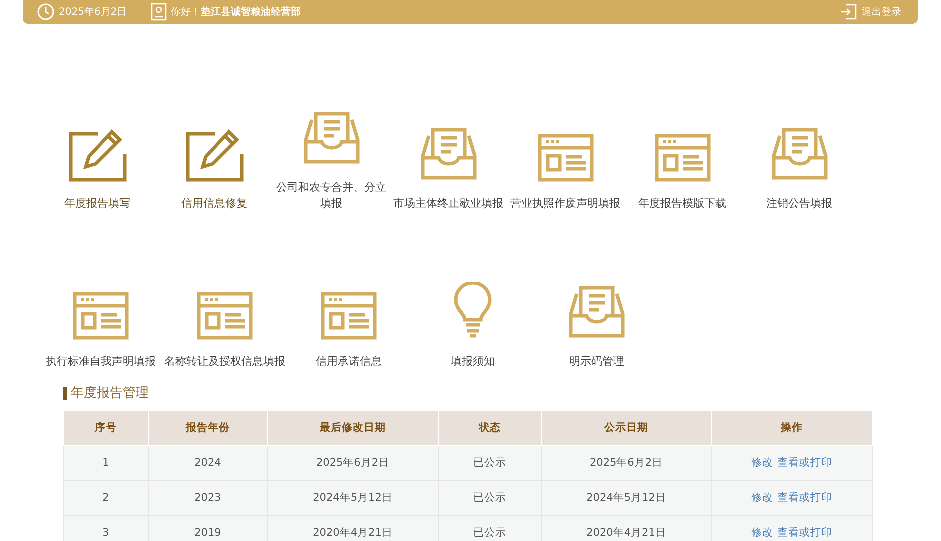 The height and width of the screenshot is (541, 941). I want to click on table-cell: 2023, so click(208, 498).